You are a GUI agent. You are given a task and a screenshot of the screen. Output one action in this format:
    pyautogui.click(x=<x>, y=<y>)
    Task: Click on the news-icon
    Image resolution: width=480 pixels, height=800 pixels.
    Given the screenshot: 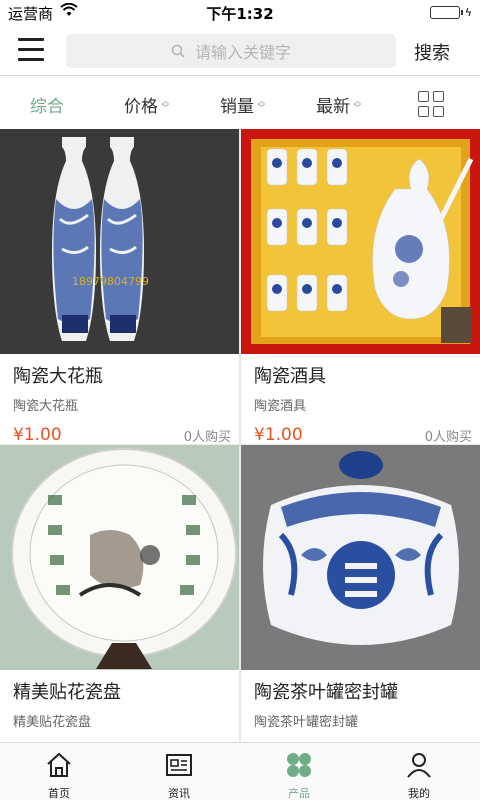 What is the action you would take?
    pyautogui.click(x=179, y=765)
    